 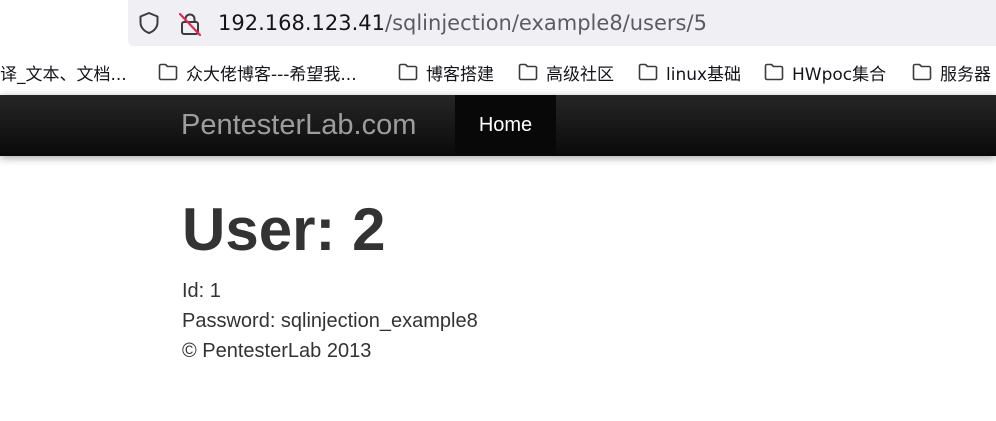 I want to click on bookmark-folder: 高级社区, so click(x=566, y=73).